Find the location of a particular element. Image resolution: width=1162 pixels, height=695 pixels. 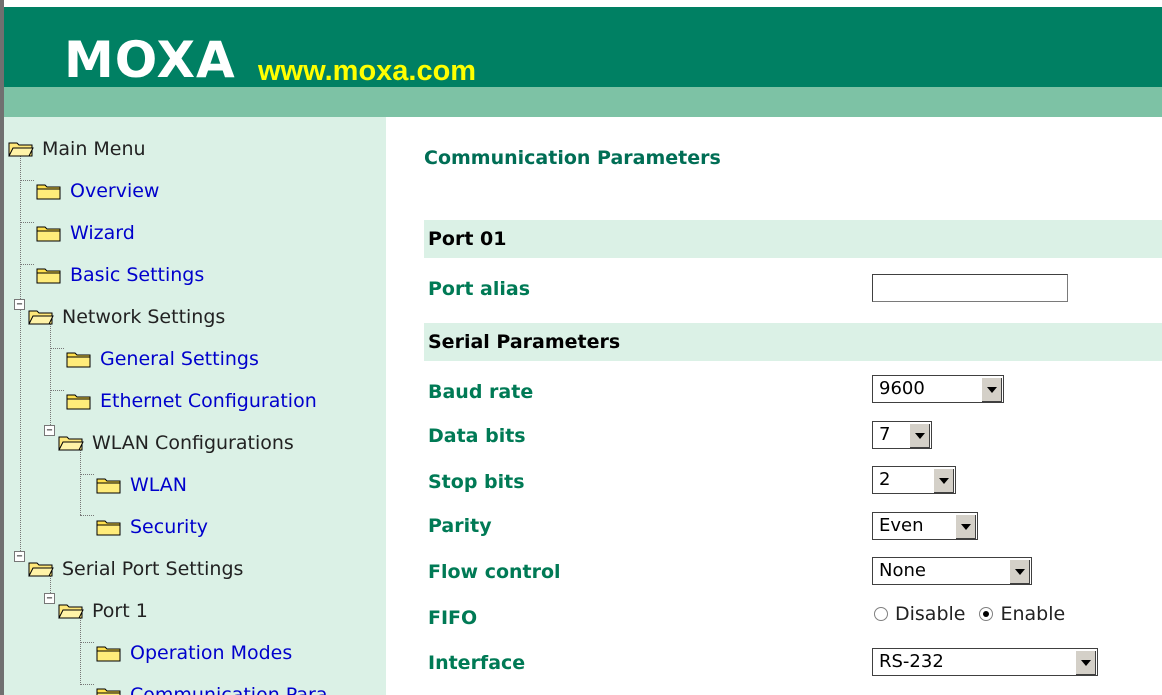

parity-select: Even is located at coordinates (925, 526).